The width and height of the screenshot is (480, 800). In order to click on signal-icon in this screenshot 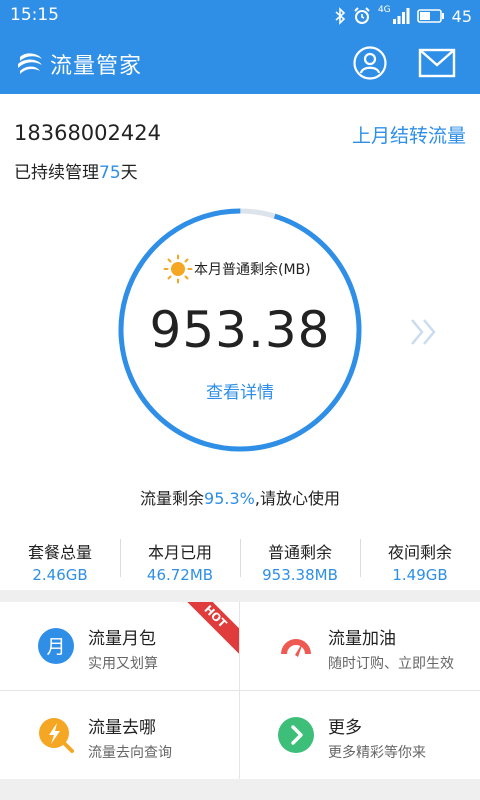, I will do `click(401, 16)`.